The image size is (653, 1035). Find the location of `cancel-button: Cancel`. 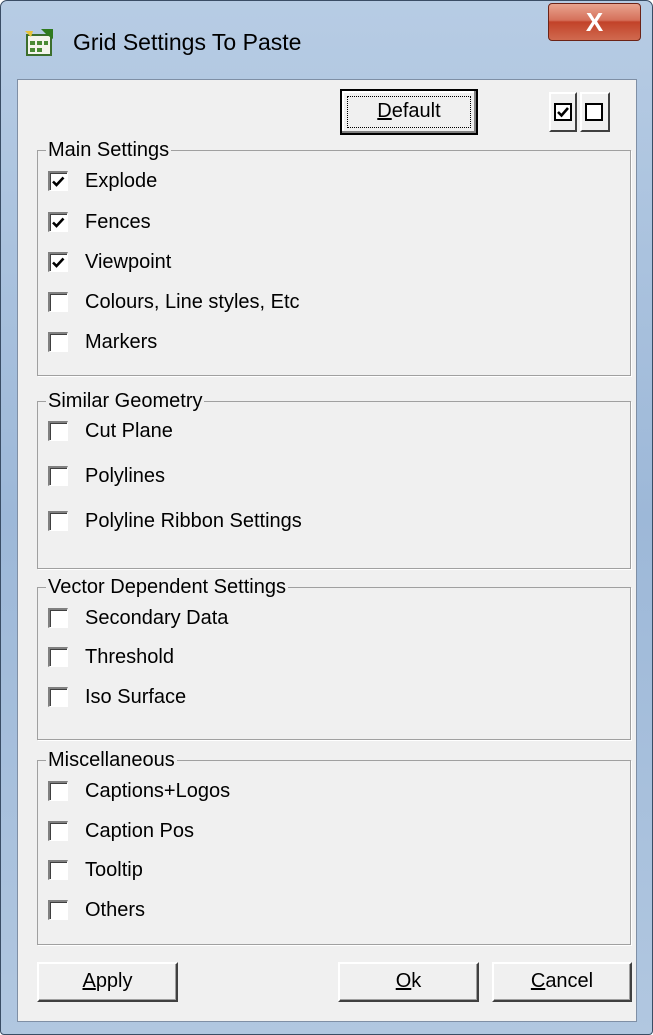

cancel-button: Cancel is located at coordinates (562, 982).